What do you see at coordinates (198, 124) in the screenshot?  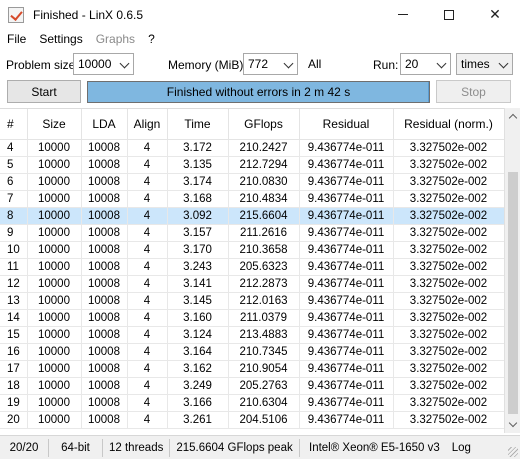 I see `column-header: Time` at bounding box center [198, 124].